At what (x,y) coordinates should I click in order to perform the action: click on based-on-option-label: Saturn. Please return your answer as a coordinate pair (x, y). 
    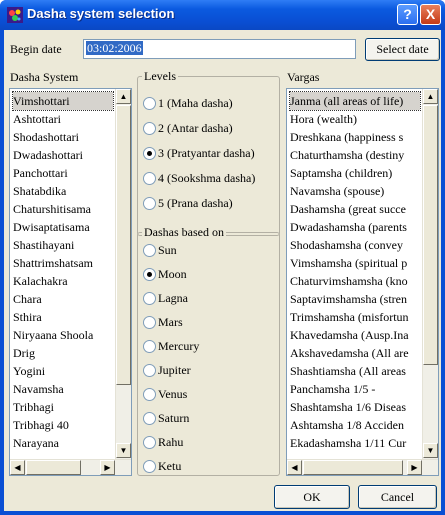
    Looking at the image, I should click on (173, 418).